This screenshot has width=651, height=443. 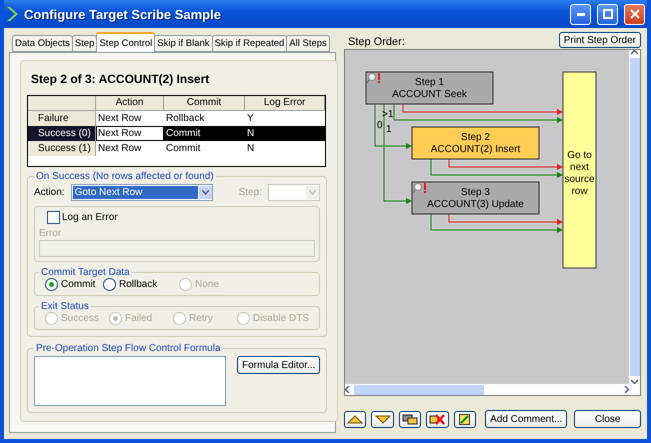 I want to click on close-icon, so click(x=635, y=14).